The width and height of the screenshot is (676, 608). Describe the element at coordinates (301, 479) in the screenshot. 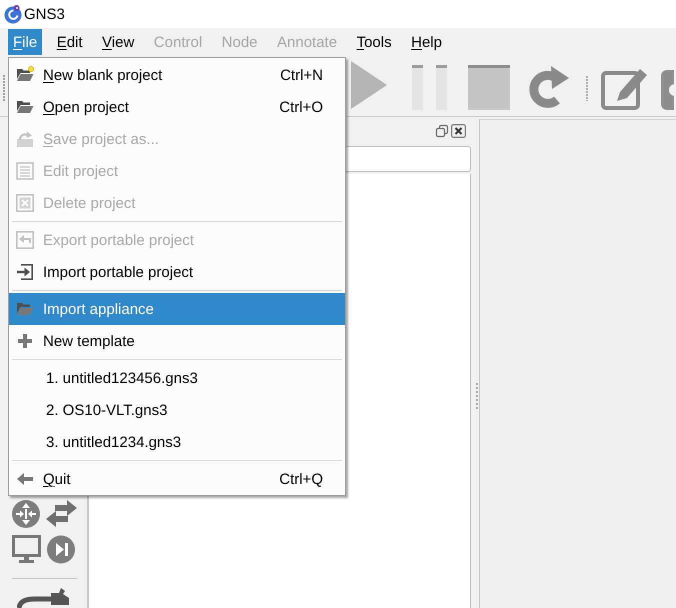

I see `keyboard-shortcut: Ctrl+Q` at that location.